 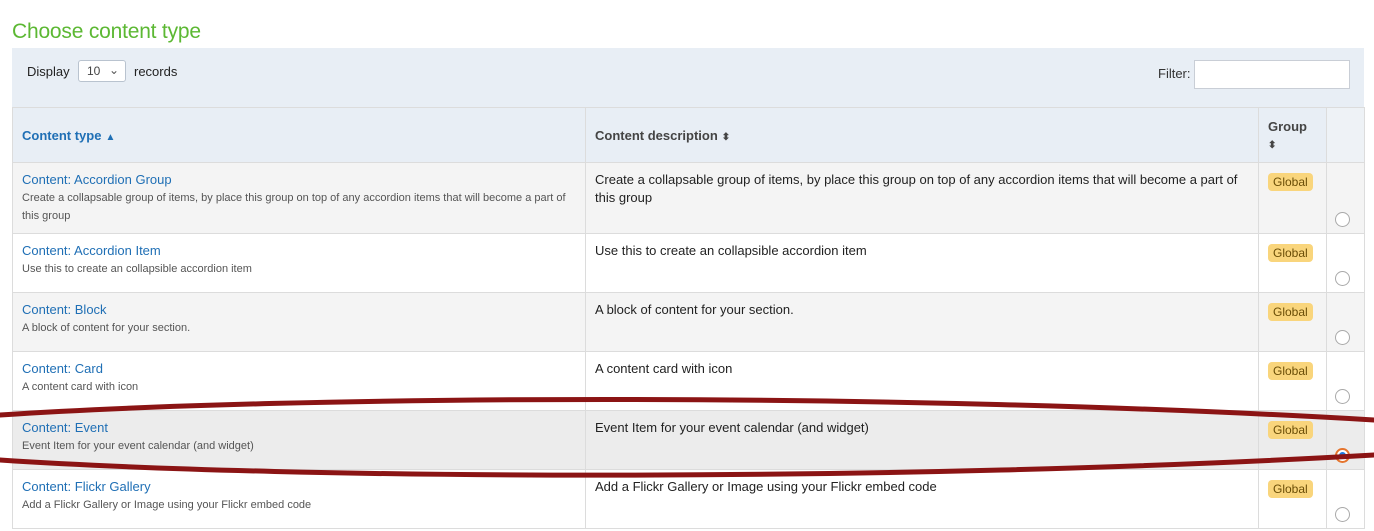 What do you see at coordinates (299, 310) in the screenshot?
I see `content-type-link: Content: Block` at bounding box center [299, 310].